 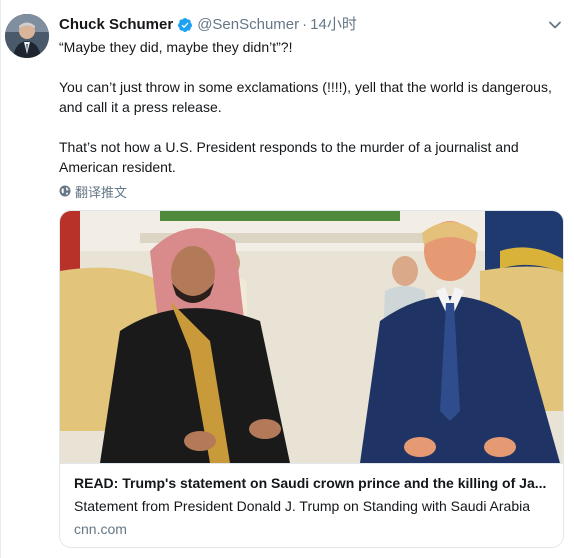 I want to click on author-avatar, so click(x=27, y=36).